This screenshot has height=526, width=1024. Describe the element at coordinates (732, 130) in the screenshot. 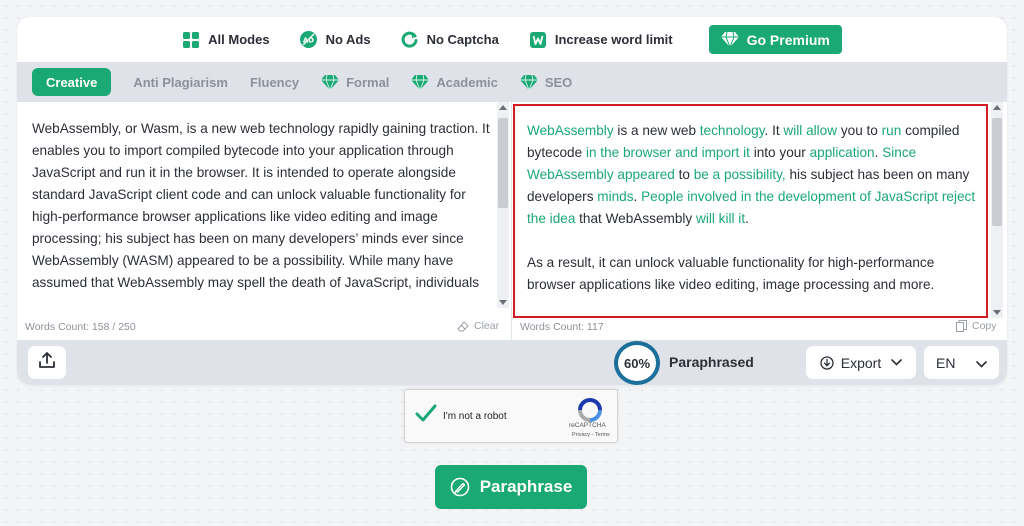

I see `changed-phrase: technology` at that location.